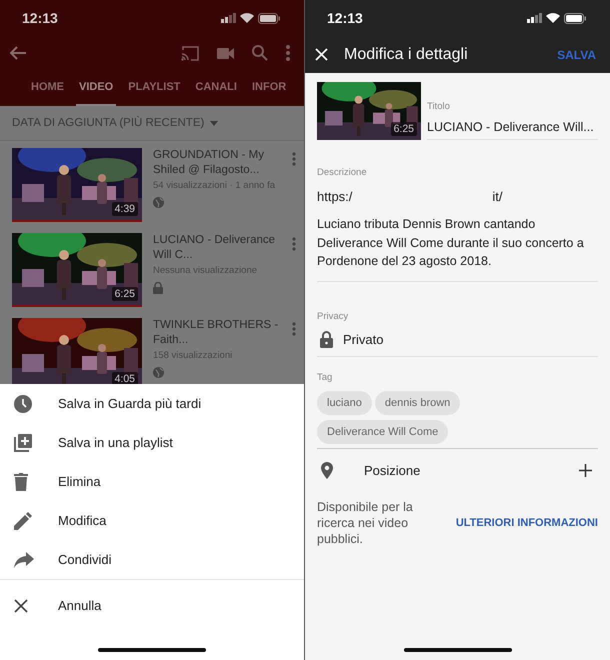 The height and width of the screenshot is (660, 610). What do you see at coordinates (152, 481) in the screenshot?
I see `menu-item: Elimina` at bounding box center [152, 481].